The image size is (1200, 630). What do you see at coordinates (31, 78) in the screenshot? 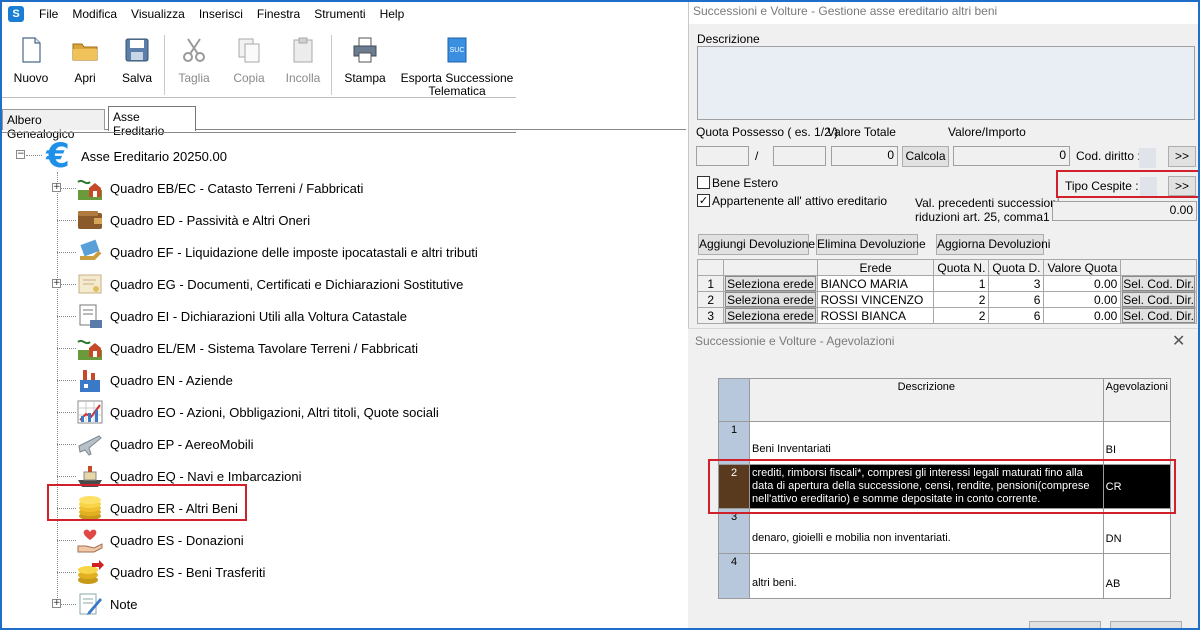
I see `nuovo-label: Nuovo` at bounding box center [31, 78].